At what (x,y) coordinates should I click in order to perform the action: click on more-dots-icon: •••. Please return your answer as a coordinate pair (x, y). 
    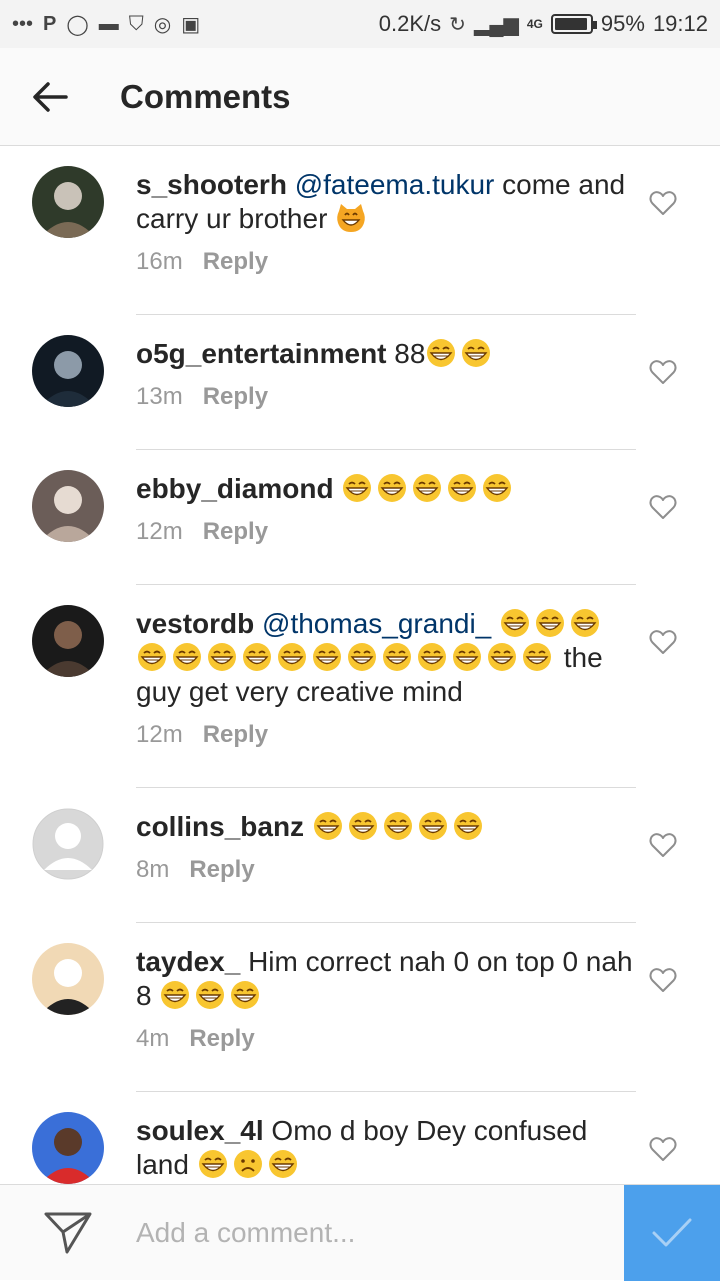
    Looking at the image, I should click on (23, 23).